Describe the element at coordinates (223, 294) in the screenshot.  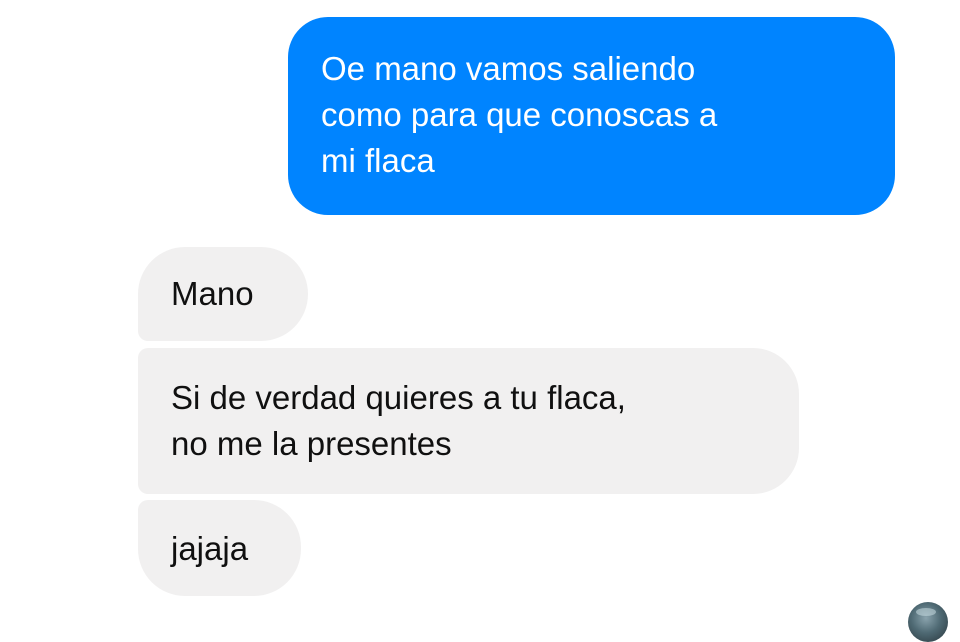
I see `received-message-bubble: Mano` at that location.